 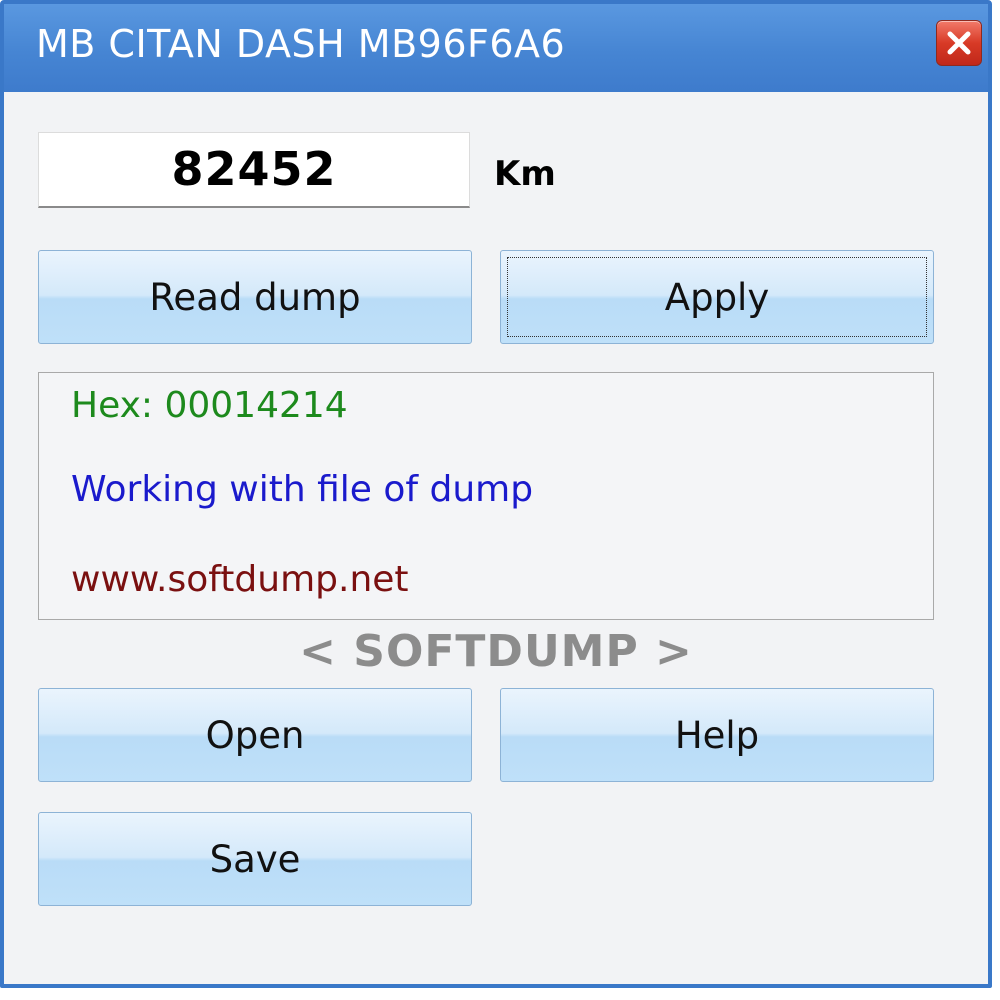 I want to click on open-button: Open, so click(x=255, y=735).